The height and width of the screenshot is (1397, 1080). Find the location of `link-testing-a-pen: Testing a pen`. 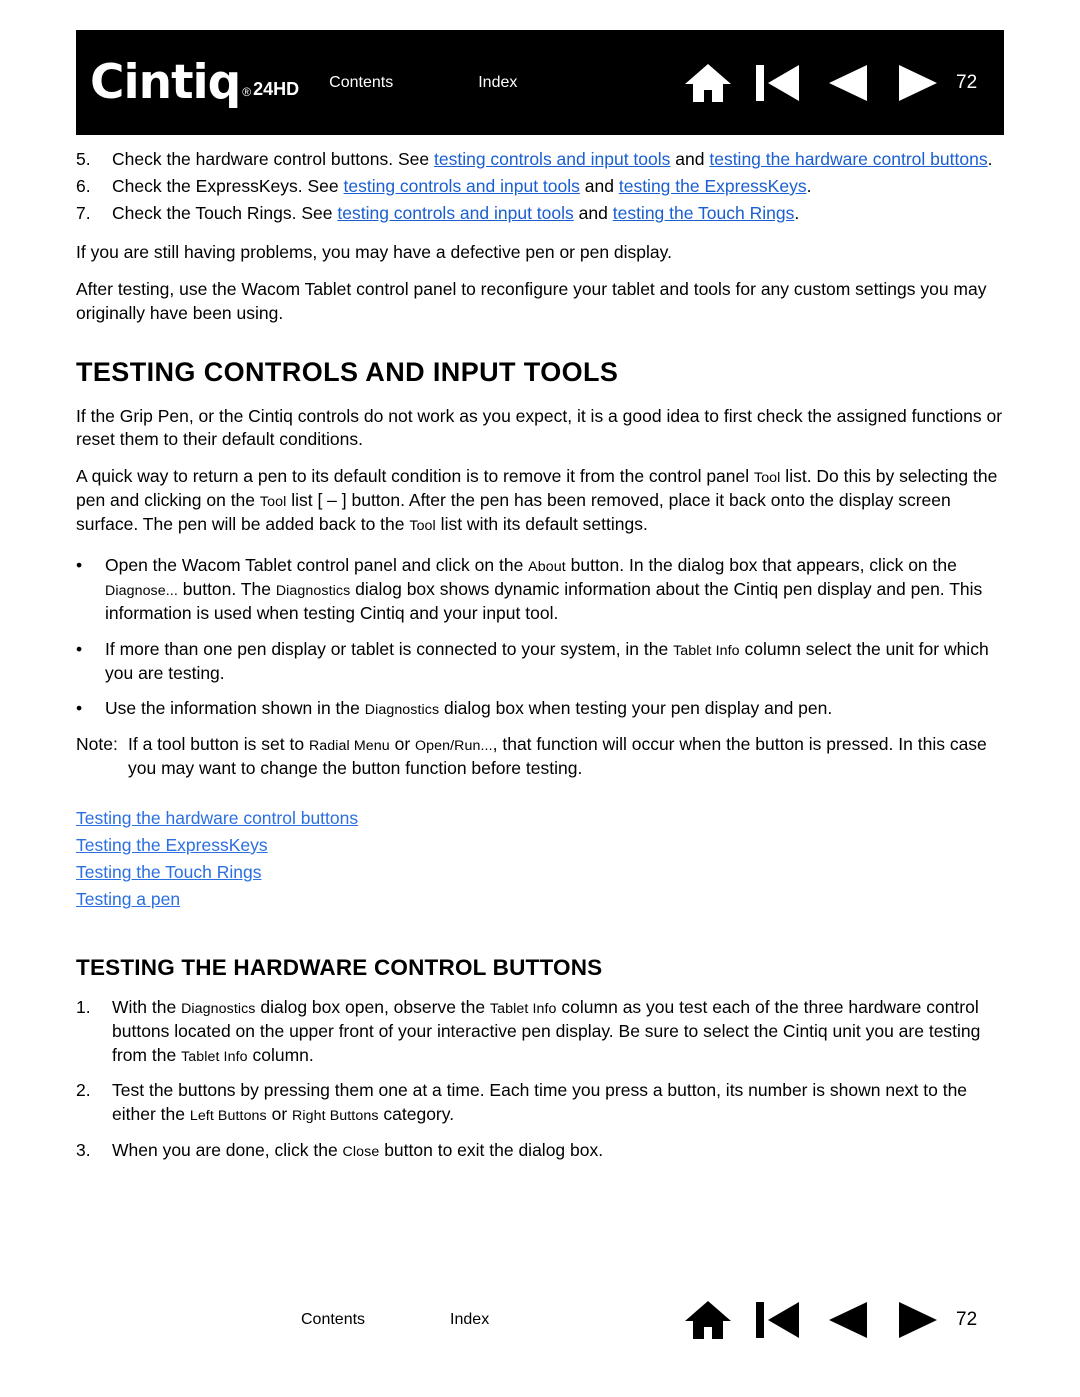

link-testing-a-pen: Testing a pen is located at coordinates (540, 899).